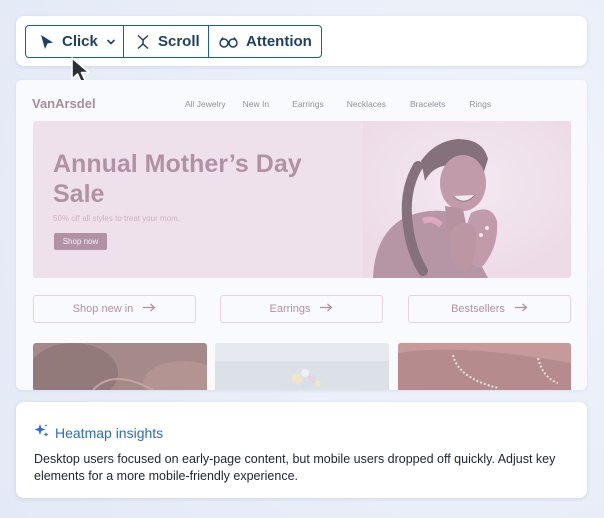 This screenshot has width=604, height=518. I want to click on bestsellers-label: Bestsellers, so click(478, 309).